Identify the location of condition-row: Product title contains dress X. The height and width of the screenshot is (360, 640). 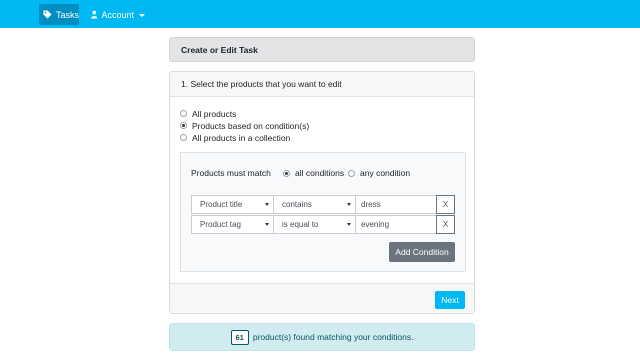
(323, 204).